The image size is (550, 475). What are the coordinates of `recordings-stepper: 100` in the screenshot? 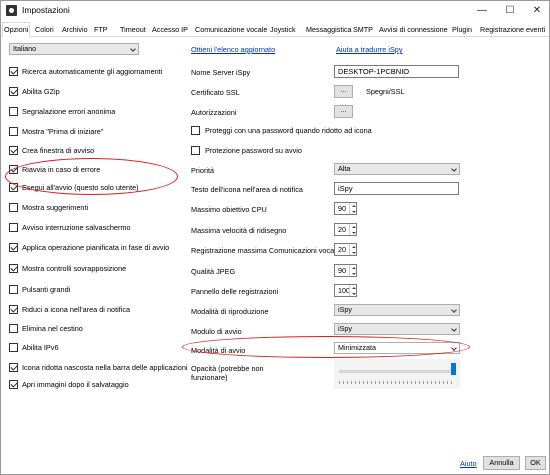 It's located at (345, 290).